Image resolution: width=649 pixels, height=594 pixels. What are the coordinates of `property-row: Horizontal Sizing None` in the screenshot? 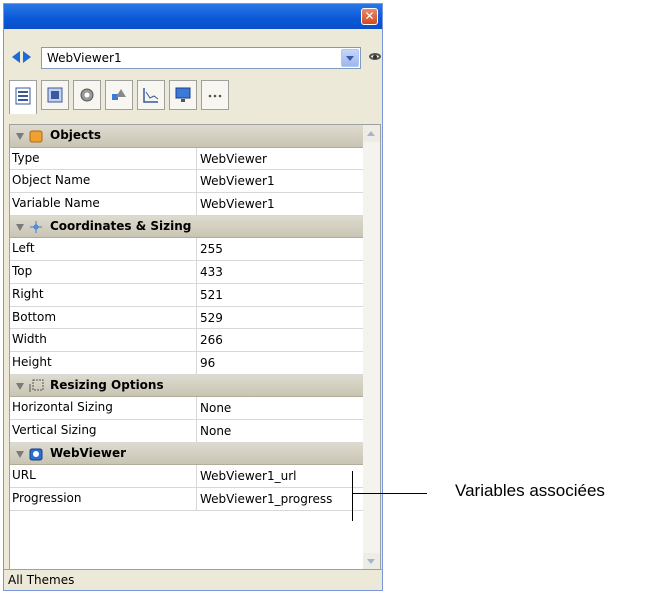 It's located at (195, 408).